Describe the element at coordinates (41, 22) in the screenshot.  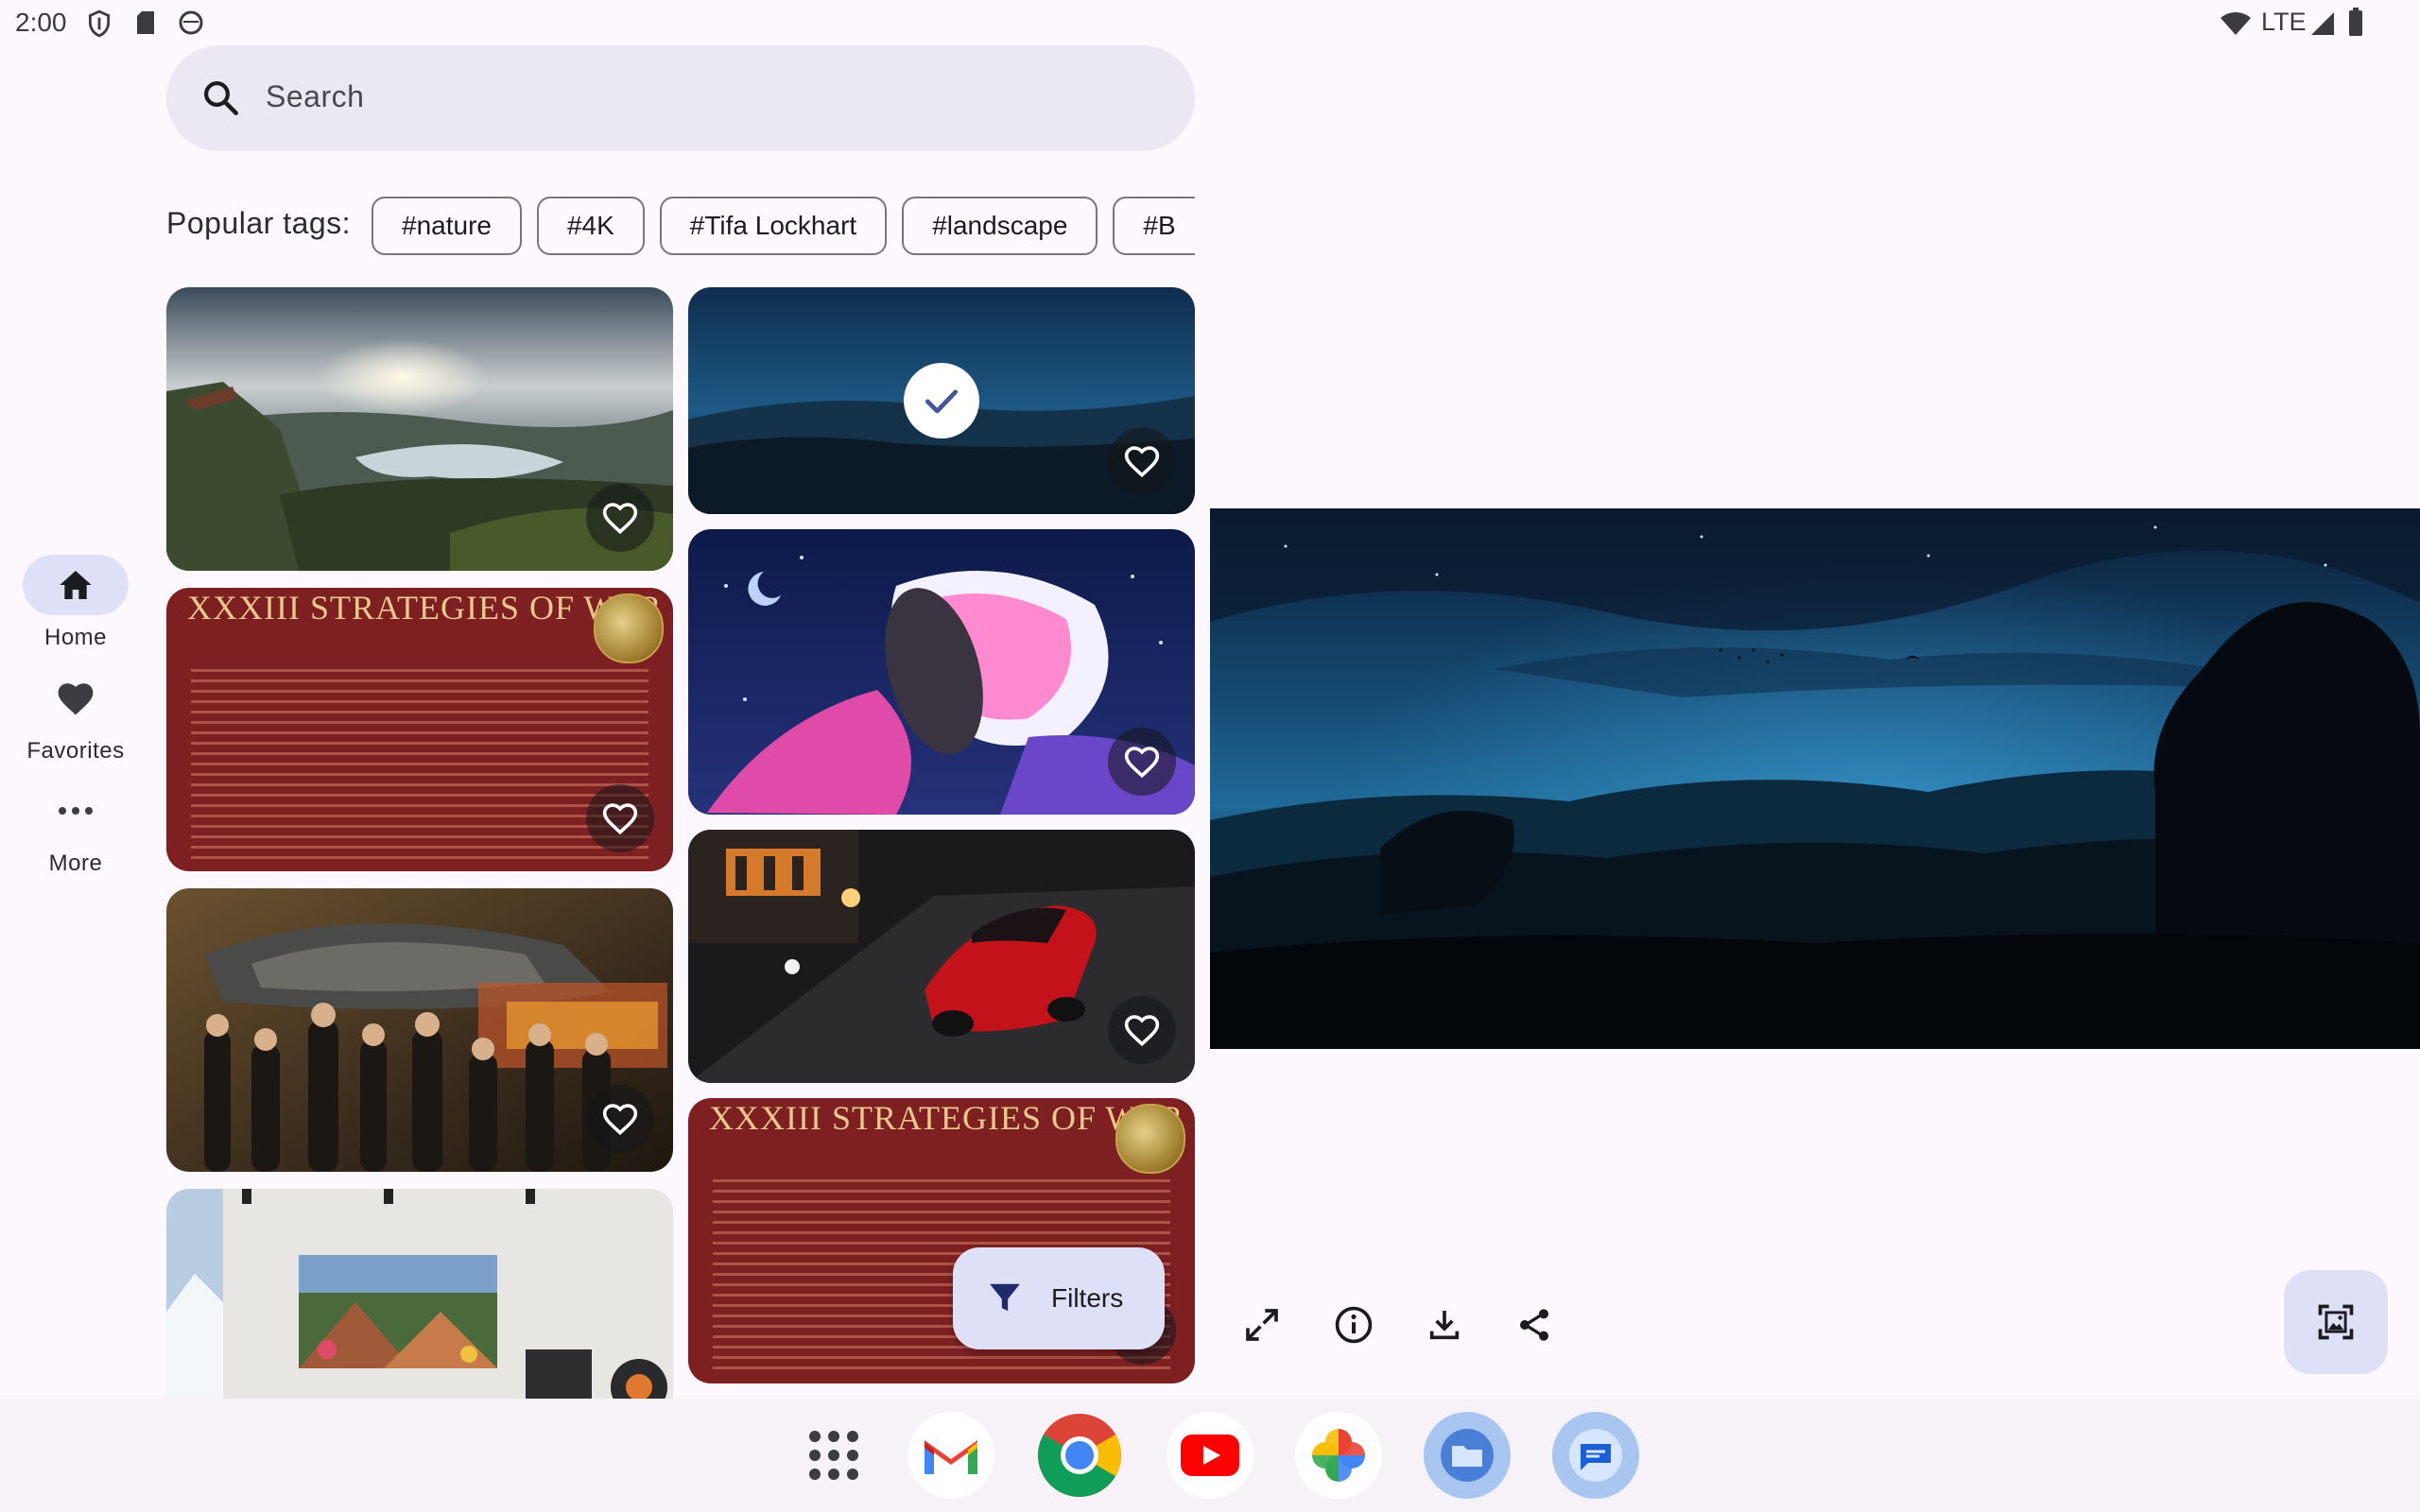
I see `status-time: 2:00` at that location.